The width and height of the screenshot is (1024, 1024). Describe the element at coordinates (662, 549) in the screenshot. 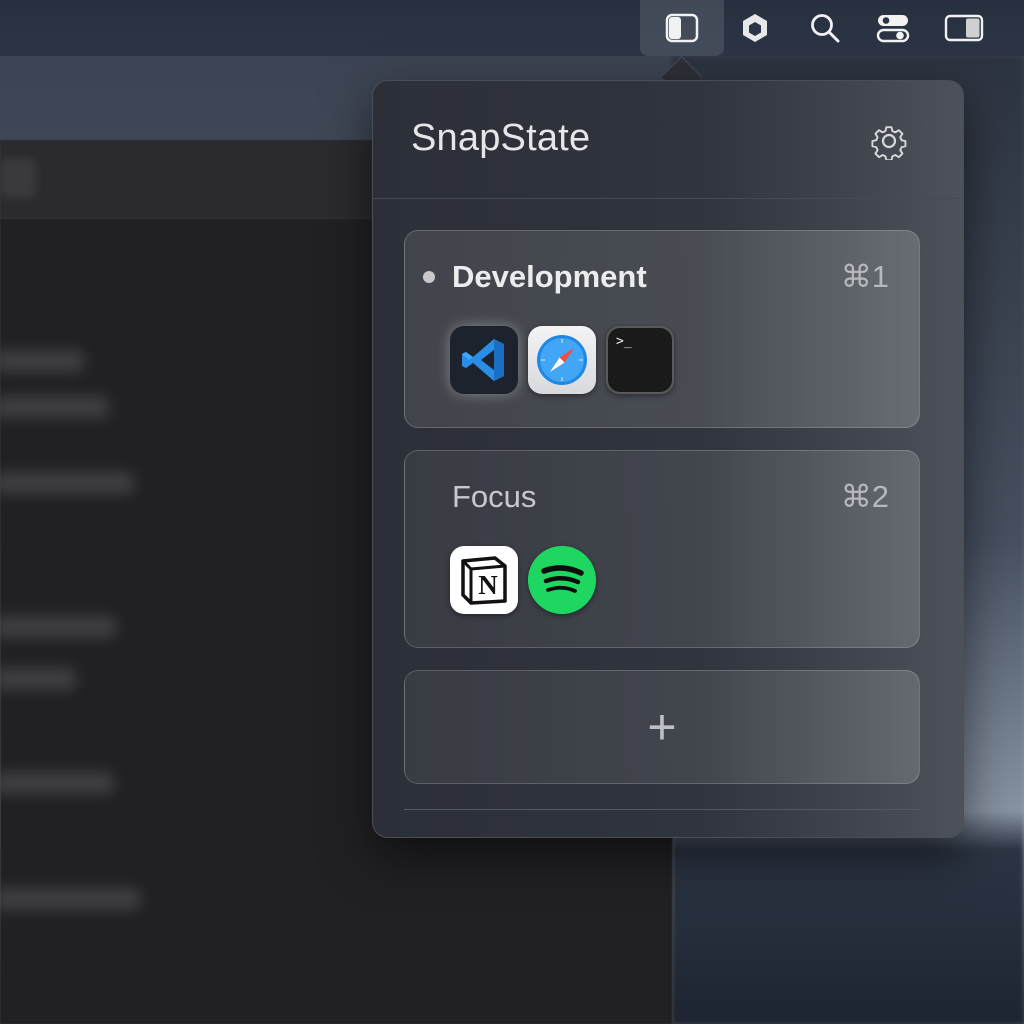

I see `workspace-card-focus: Focus ⌘2 N` at that location.